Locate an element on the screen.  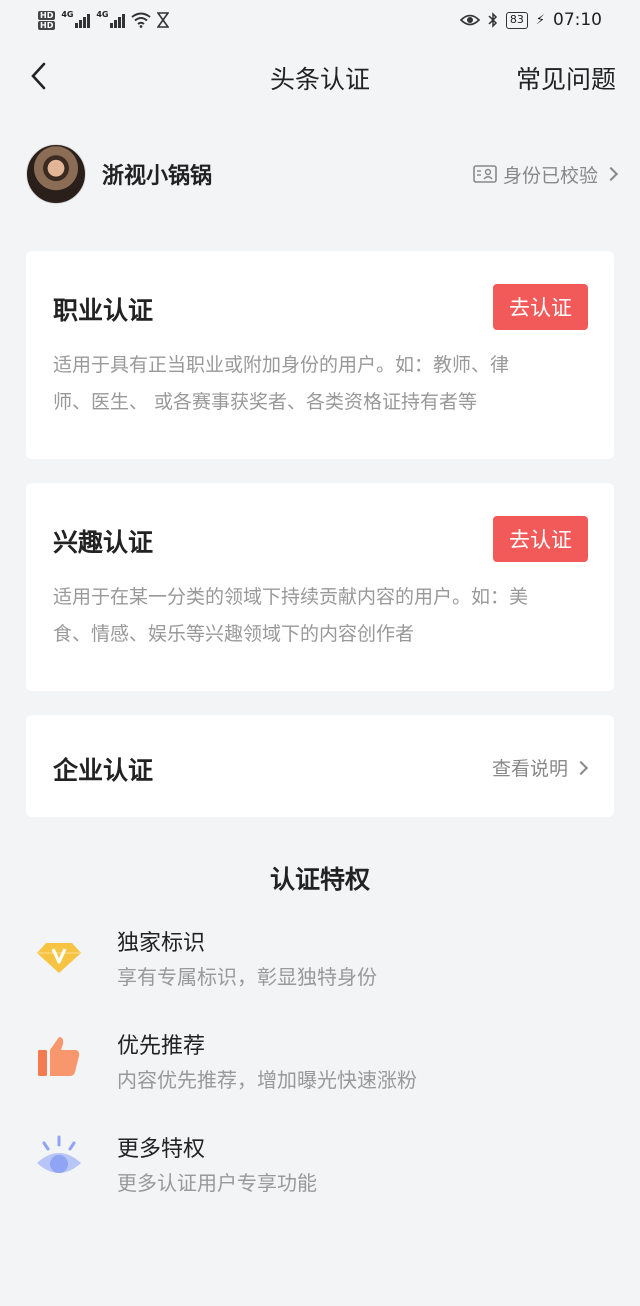
identity-verified-link: 身份已校验 is located at coordinates (546, 174).